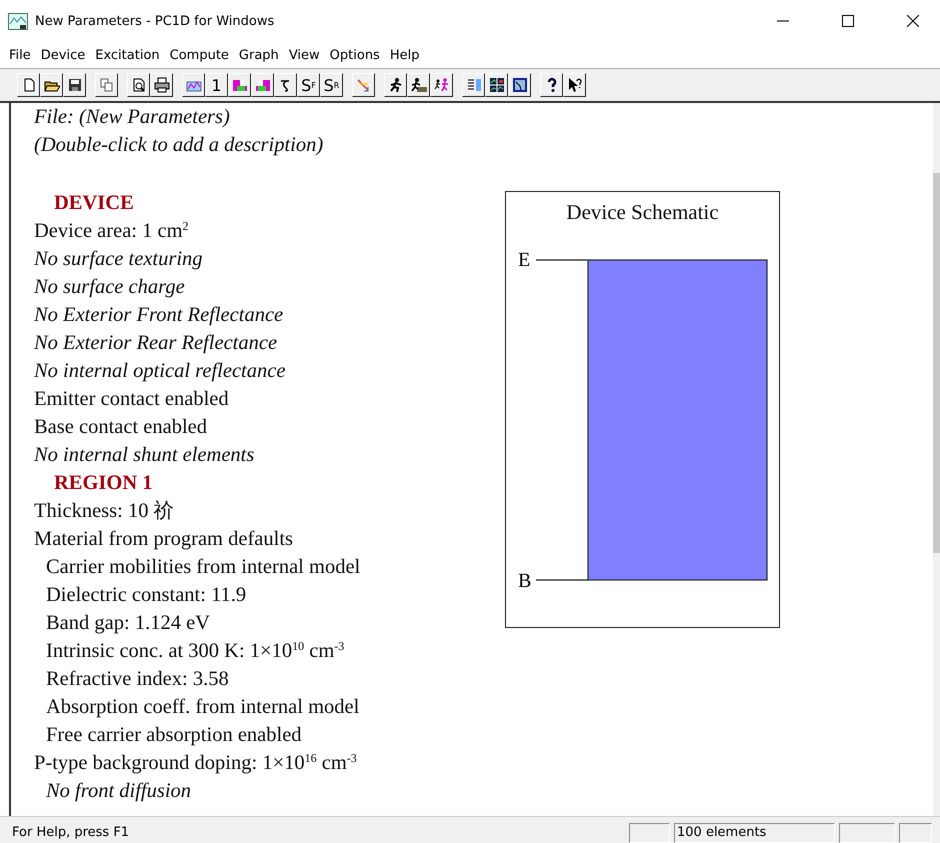 This screenshot has height=843, width=940. Describe the element at coordinates (128, 623) in the screenshot. I see `parameter-line: Band gap: 1.124 eV` at that location.